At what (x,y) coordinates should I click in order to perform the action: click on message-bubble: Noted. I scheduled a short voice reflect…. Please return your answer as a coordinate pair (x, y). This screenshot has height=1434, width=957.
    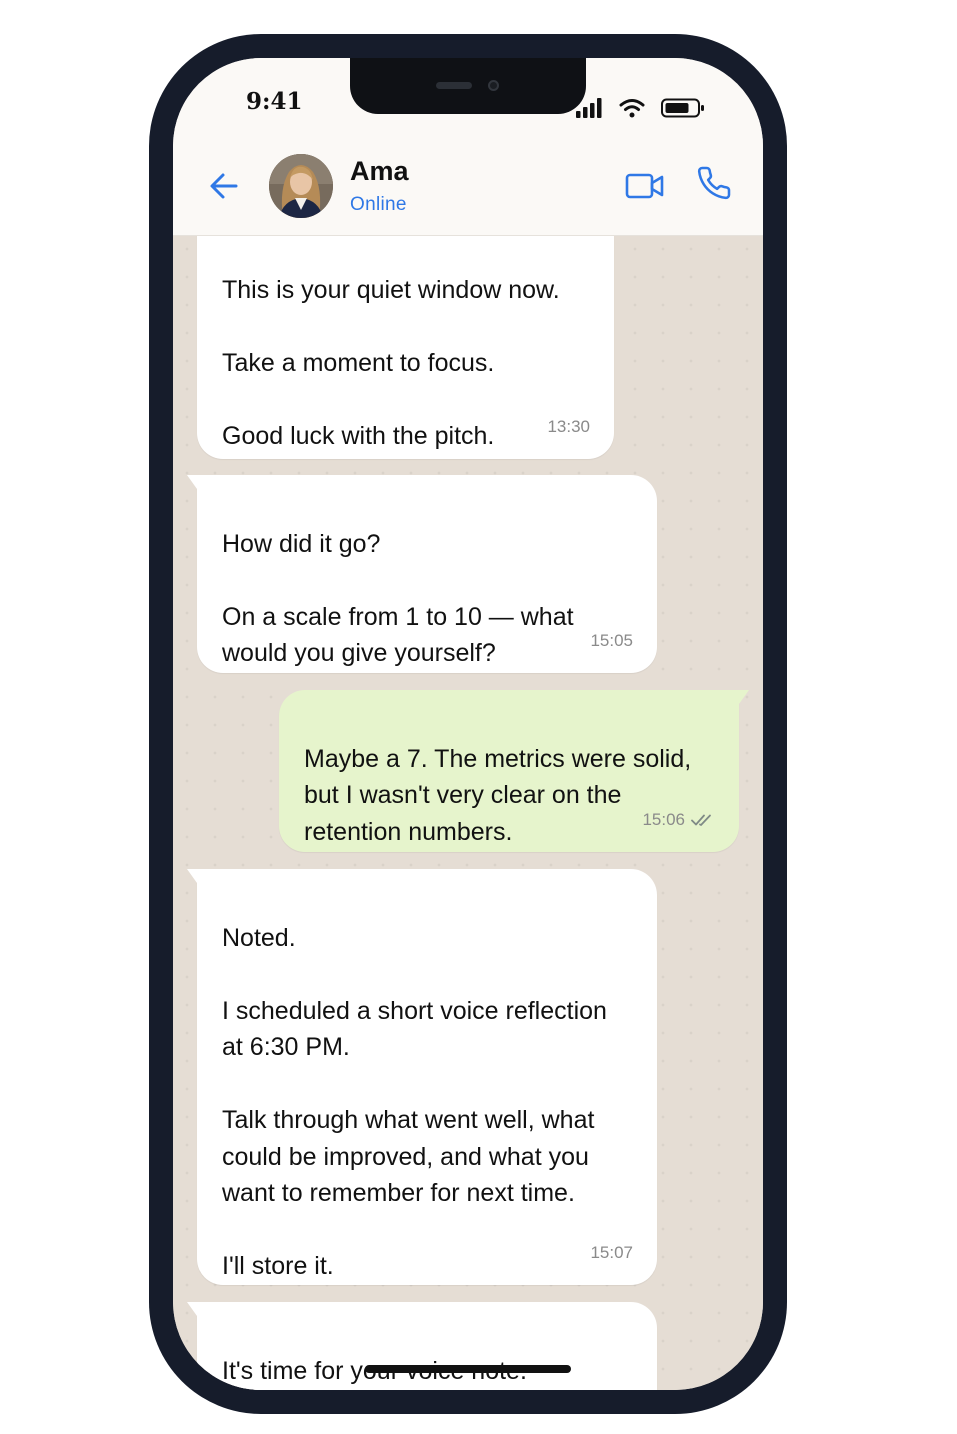
    Looking at the image, I should click on (422, 1077).